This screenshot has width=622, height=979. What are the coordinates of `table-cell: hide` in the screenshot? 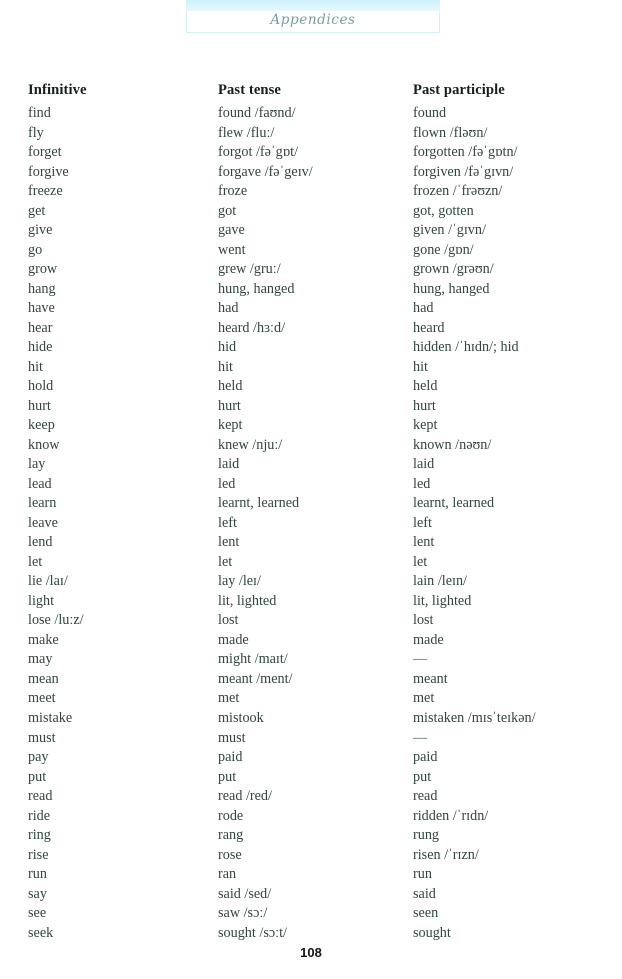 It's located at (40, 347).